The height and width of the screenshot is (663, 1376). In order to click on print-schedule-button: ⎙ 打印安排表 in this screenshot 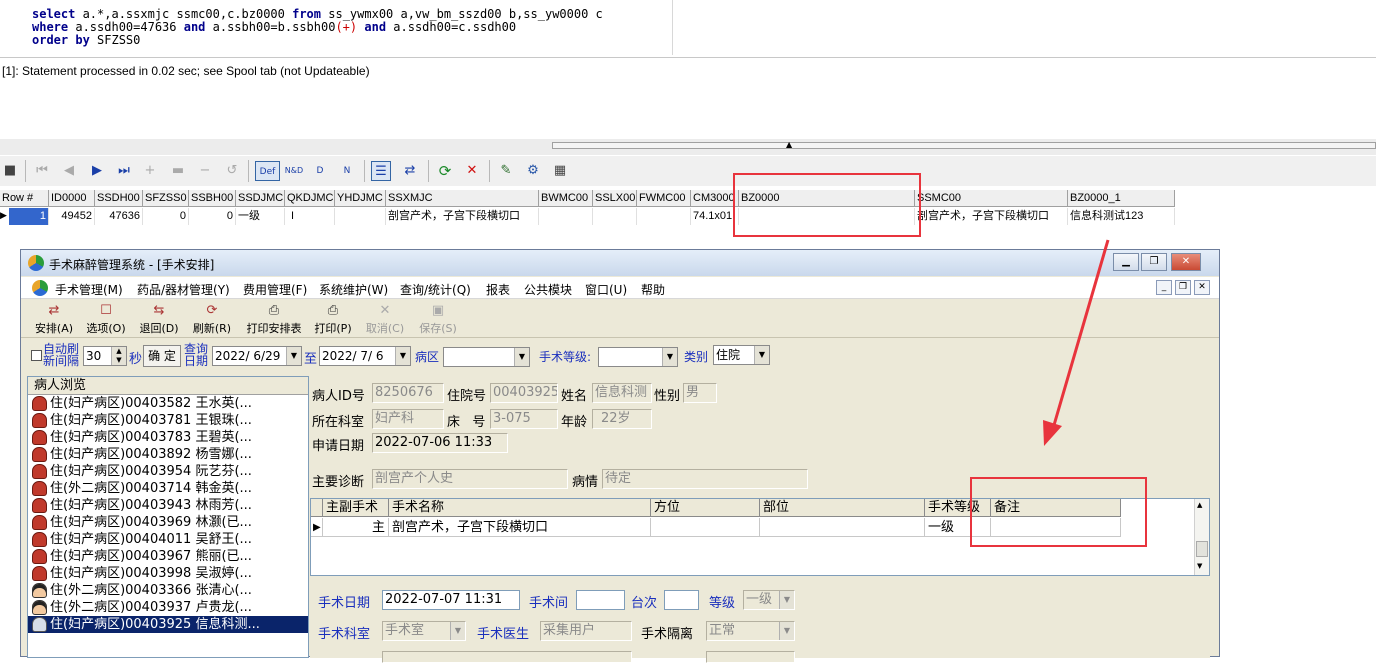, I will do `click(274, 319)`.